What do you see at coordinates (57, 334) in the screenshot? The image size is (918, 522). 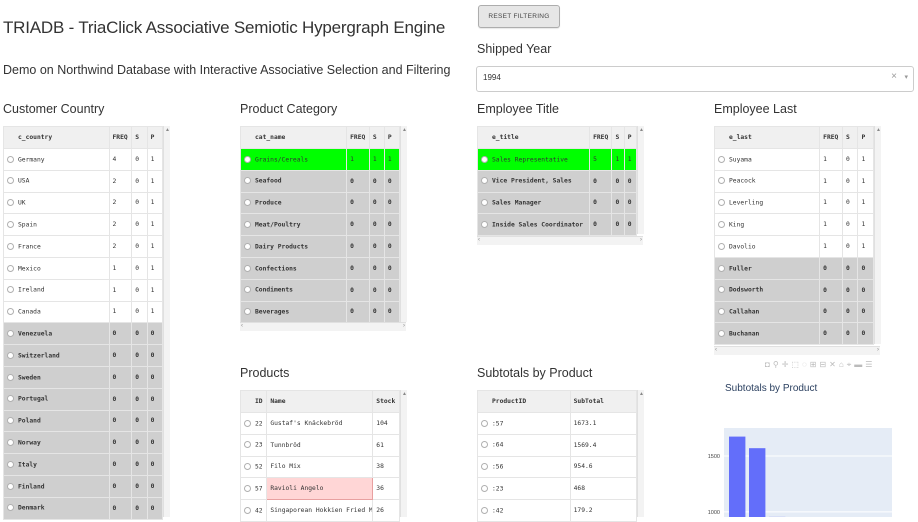 I see `row-name-cell: Venezuela` at bounding box center [57, 334].